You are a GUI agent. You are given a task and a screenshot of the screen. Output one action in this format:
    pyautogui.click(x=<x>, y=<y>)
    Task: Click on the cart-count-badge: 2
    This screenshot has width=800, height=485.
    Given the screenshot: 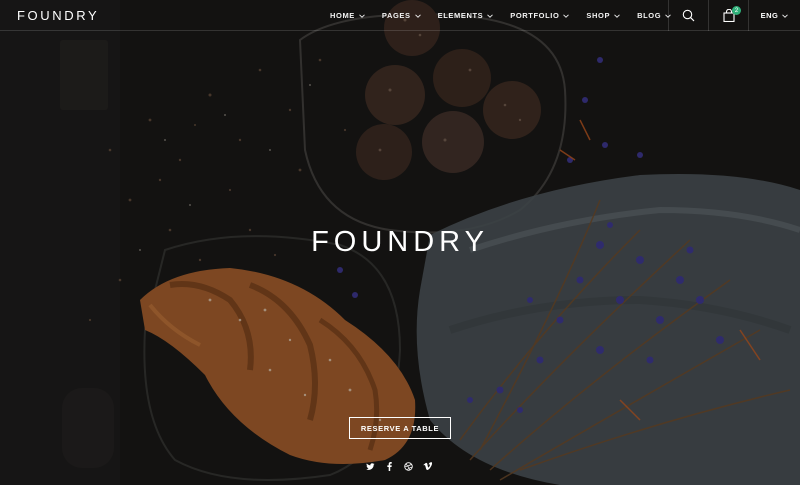 What is the action you would take?
    pyautogui.click(x=736, y=10)
    